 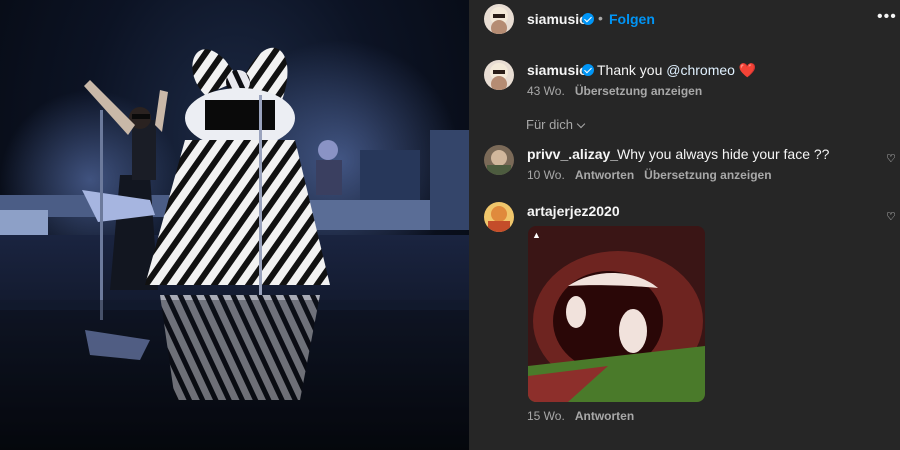 What do you see at coordinates (572, 154) in the screenshot?
I see `comment-author: privv_.alizay_` at bounding box center [572, 154].